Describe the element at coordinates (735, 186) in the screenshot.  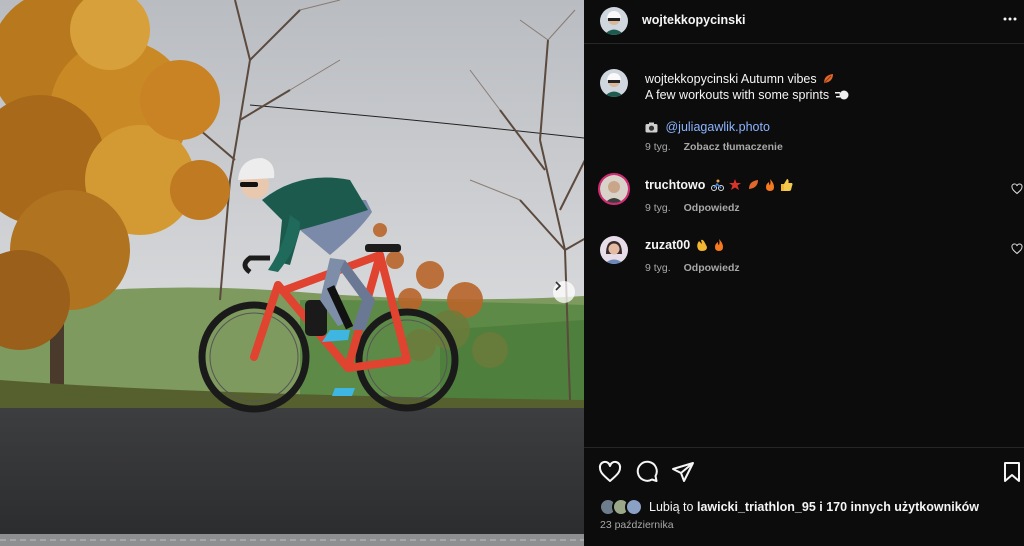
I see `maple-leaf-emoji-icon` at that location.